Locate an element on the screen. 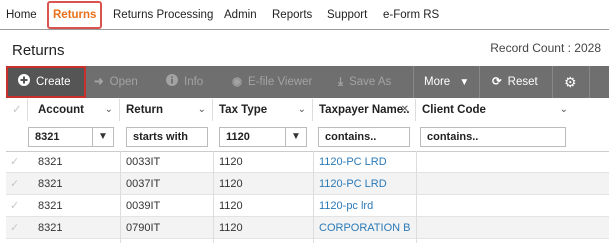 This screenshot has width=609, height=243. reset-button: ⟳ Reset is located at coordinates (515, 82).